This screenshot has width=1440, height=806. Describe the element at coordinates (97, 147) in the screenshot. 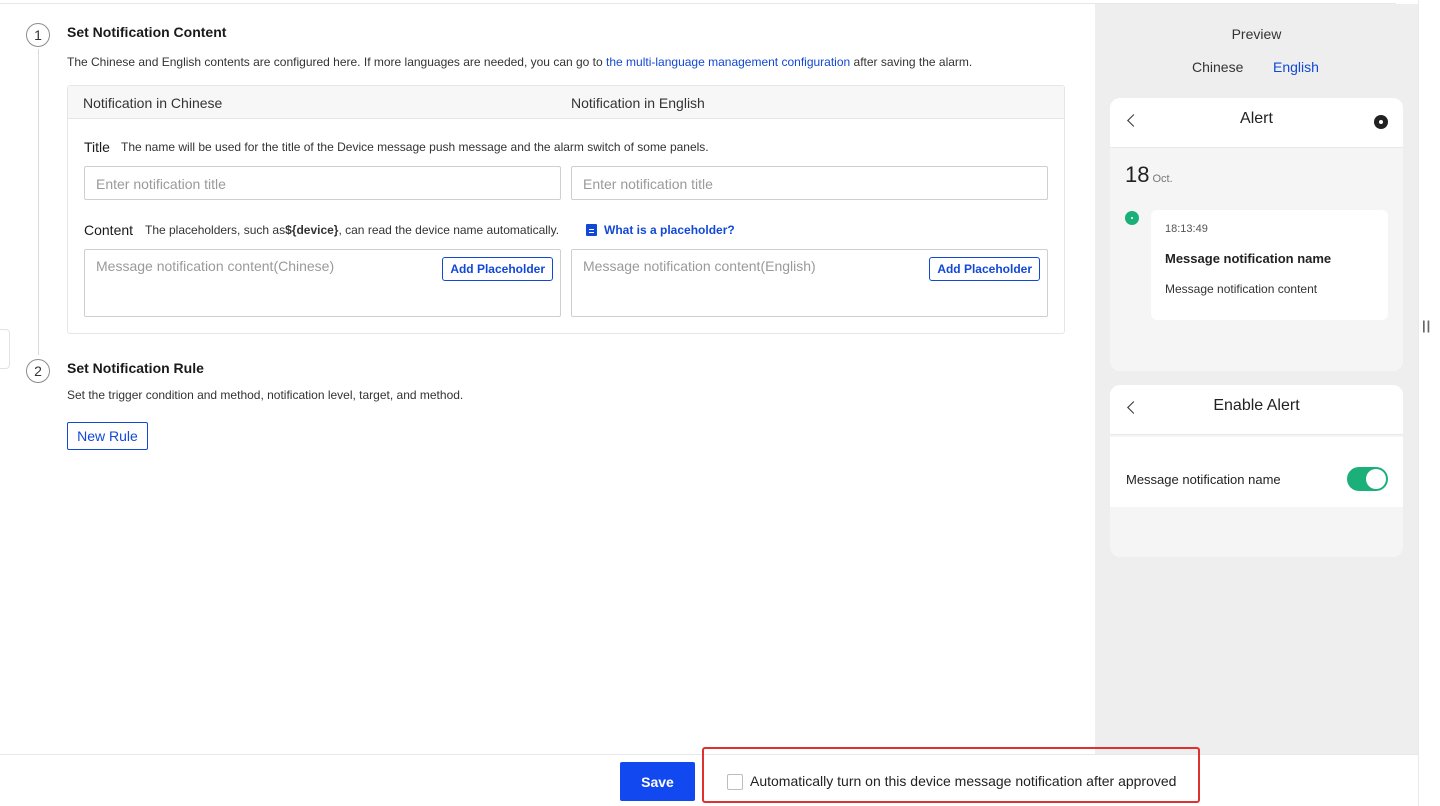

I see `title-label: Title` at that location.